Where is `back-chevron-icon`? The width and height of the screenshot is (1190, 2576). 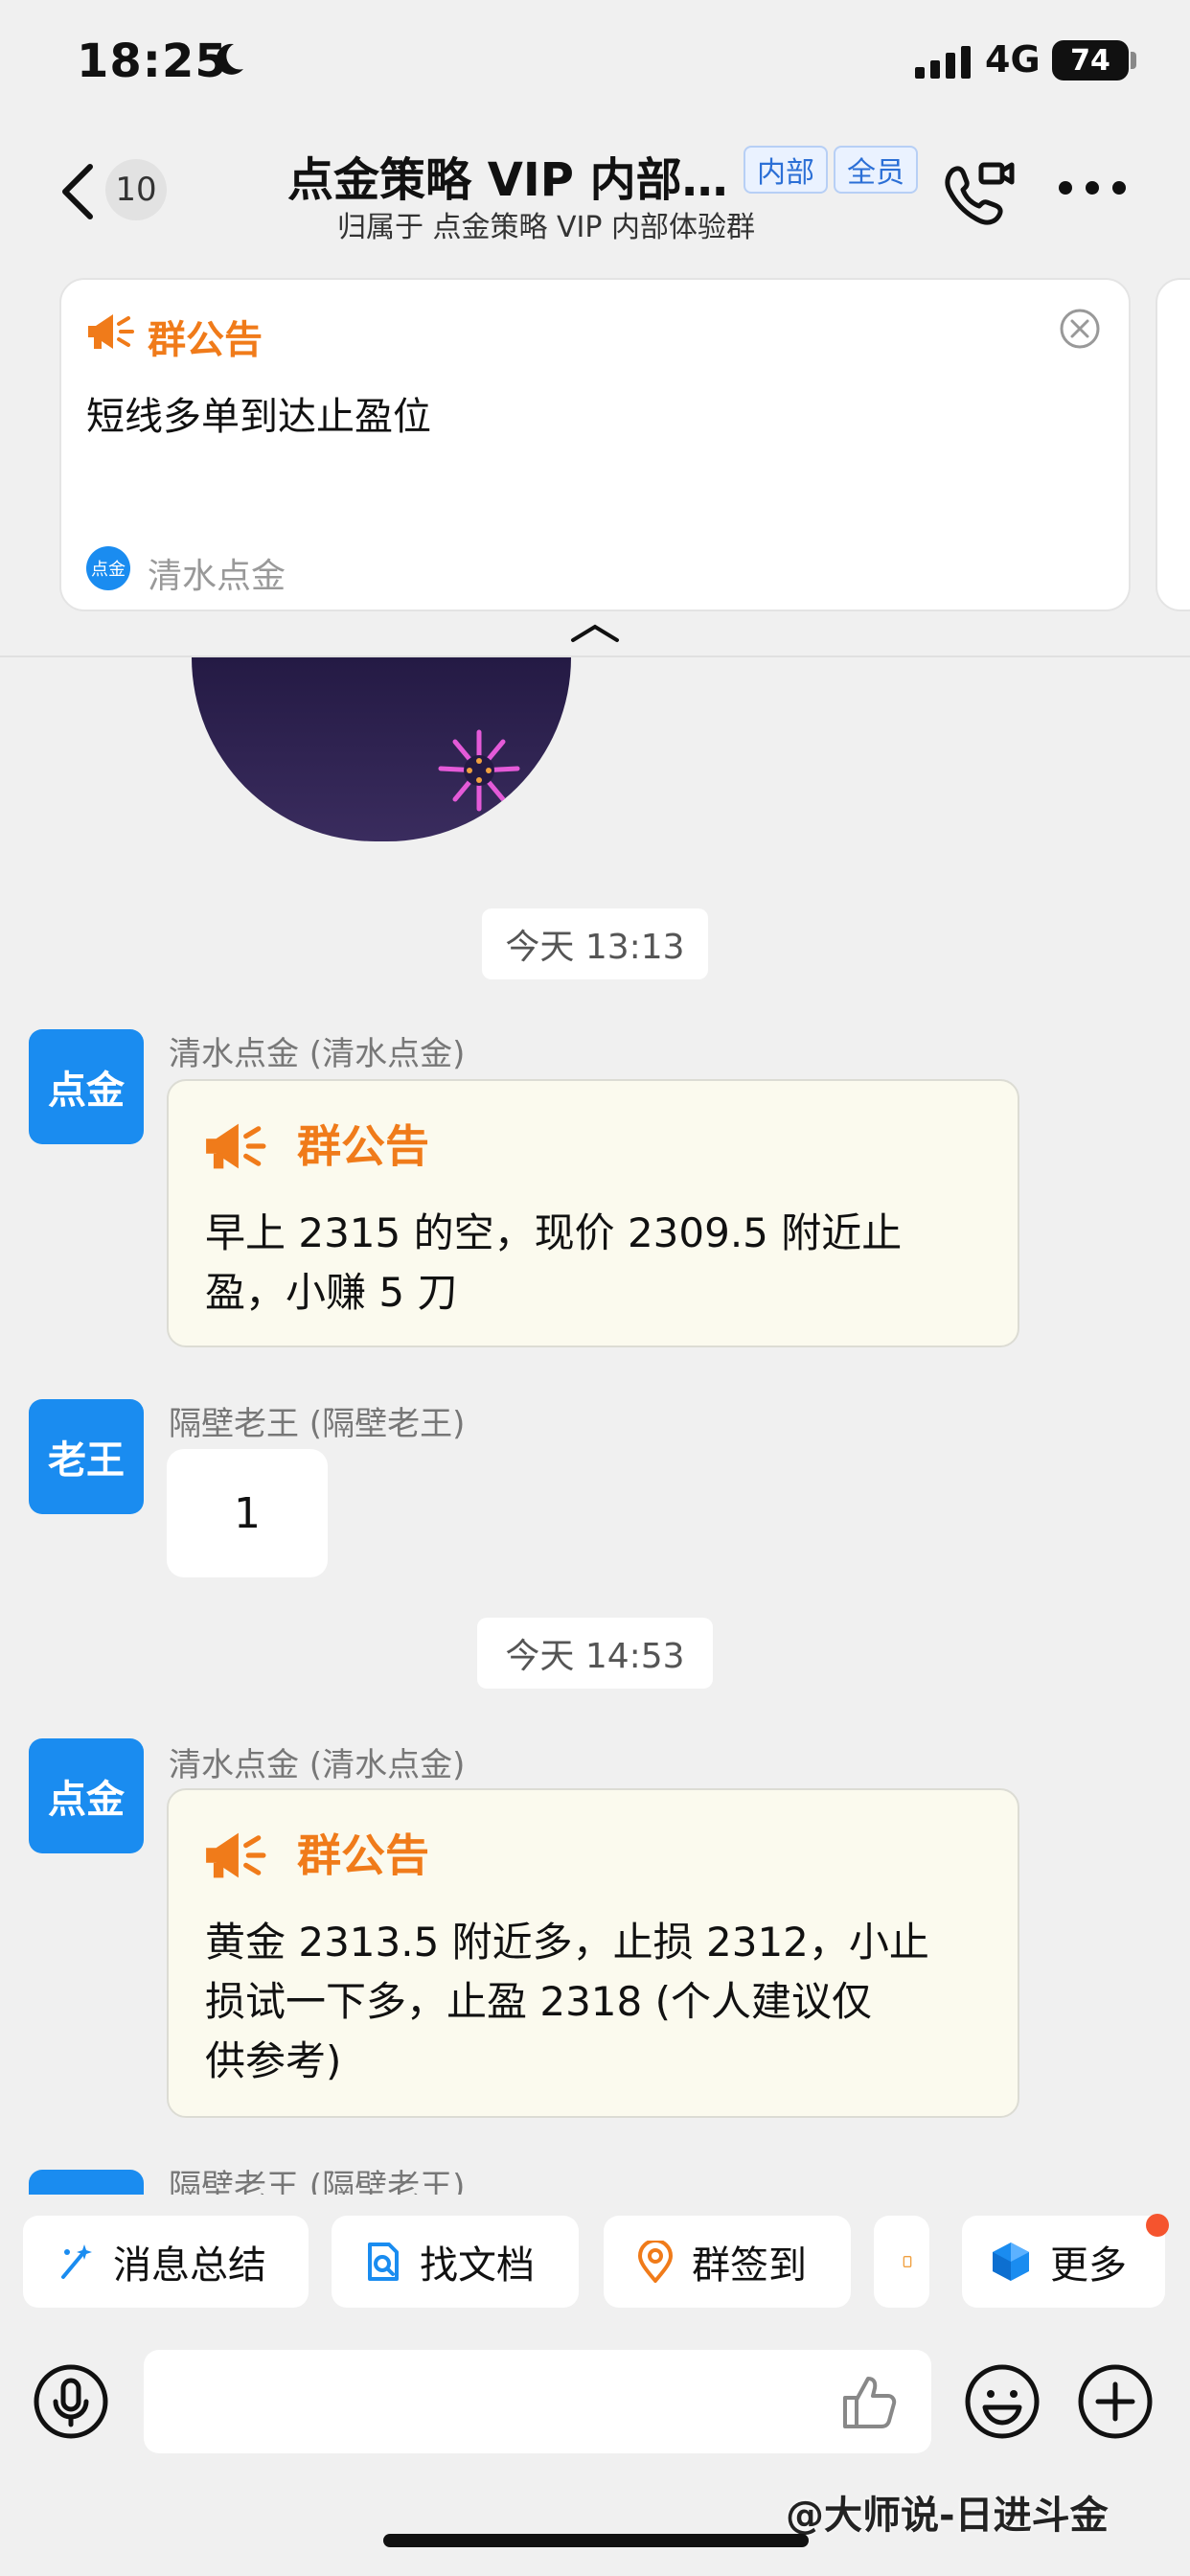 back-chevron-icon is located at coordinates (81, 191).